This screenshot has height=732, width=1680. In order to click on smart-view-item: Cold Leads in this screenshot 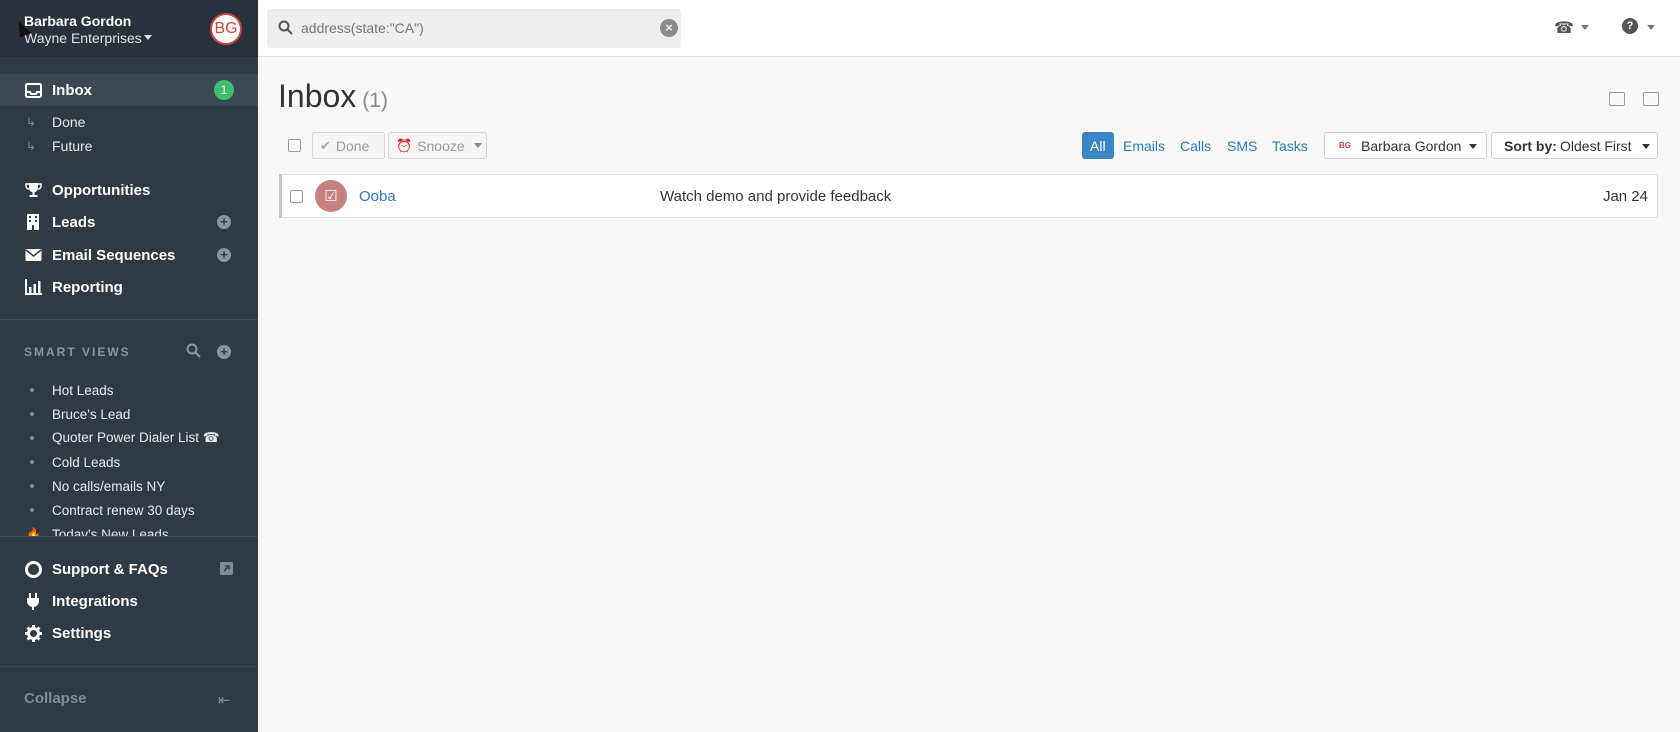, I will do `click(129, 462)`.